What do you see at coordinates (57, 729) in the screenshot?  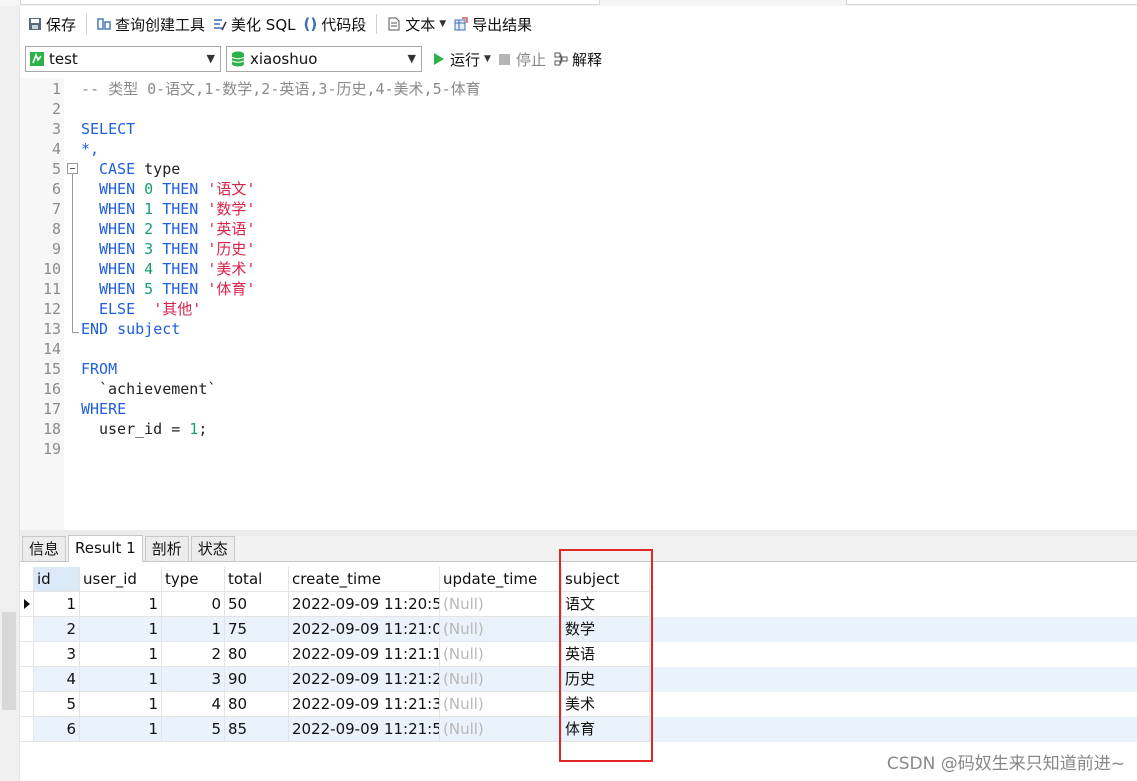 I see `cell-id: 6` at bounding box center [57, 729].